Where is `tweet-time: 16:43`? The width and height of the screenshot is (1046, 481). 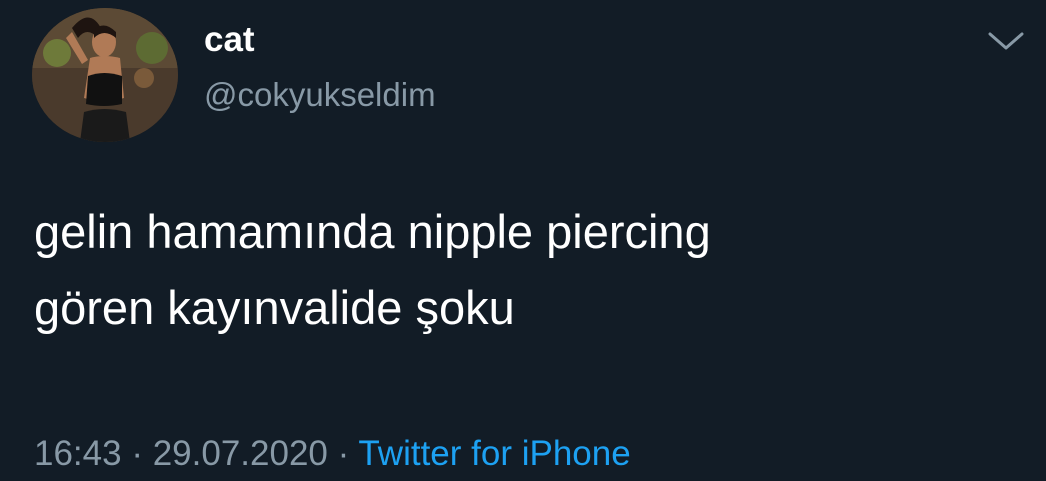
tweet-time: 16:43 is located at coordinates (78, 453).